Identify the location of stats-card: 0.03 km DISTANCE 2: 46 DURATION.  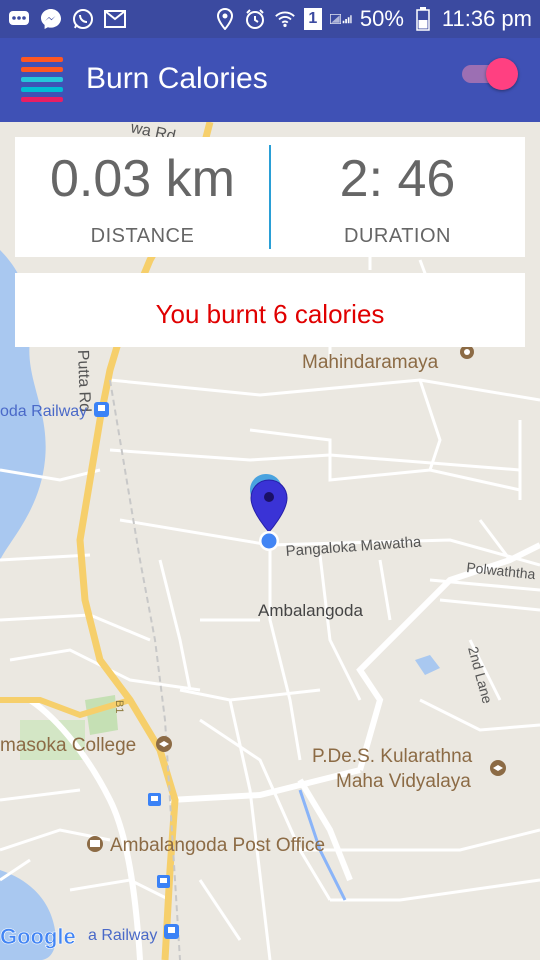
(270, 197).